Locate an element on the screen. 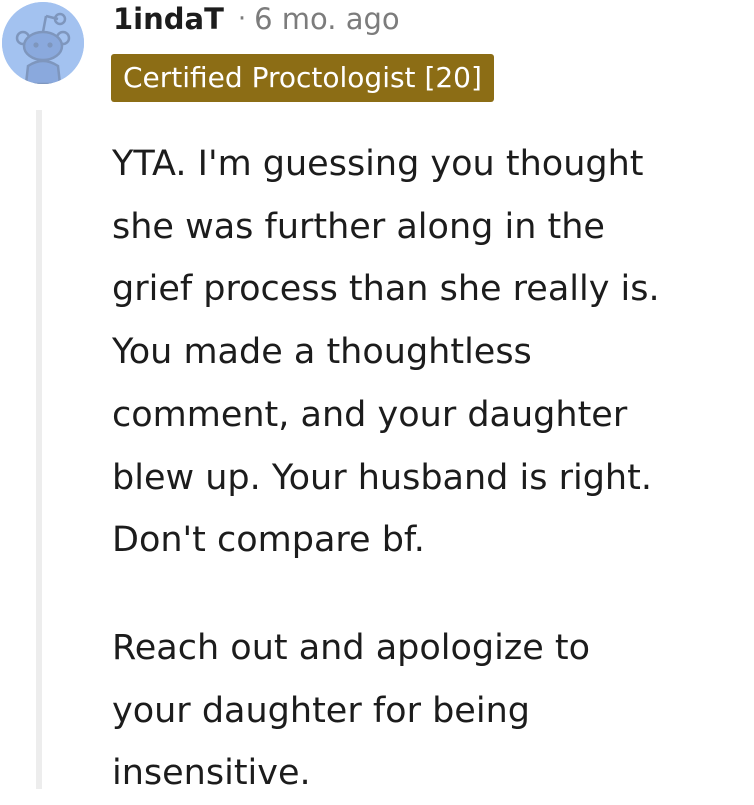 Image resolution: width=754 pixels, height=805 pixels. snoo-avatar-icon is located at coordinates (43, 43).